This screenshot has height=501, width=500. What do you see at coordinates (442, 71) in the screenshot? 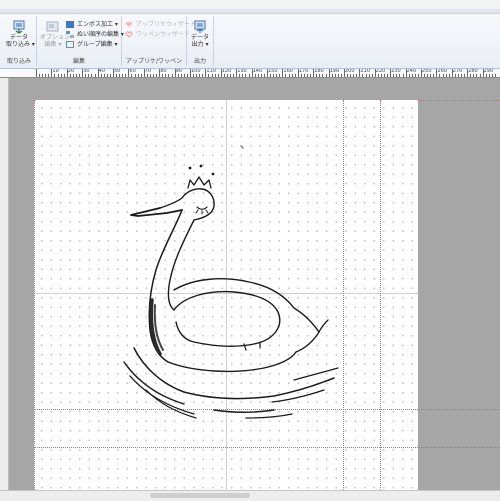
I see `ruler-number: 260` at bounding box center [442, 71].